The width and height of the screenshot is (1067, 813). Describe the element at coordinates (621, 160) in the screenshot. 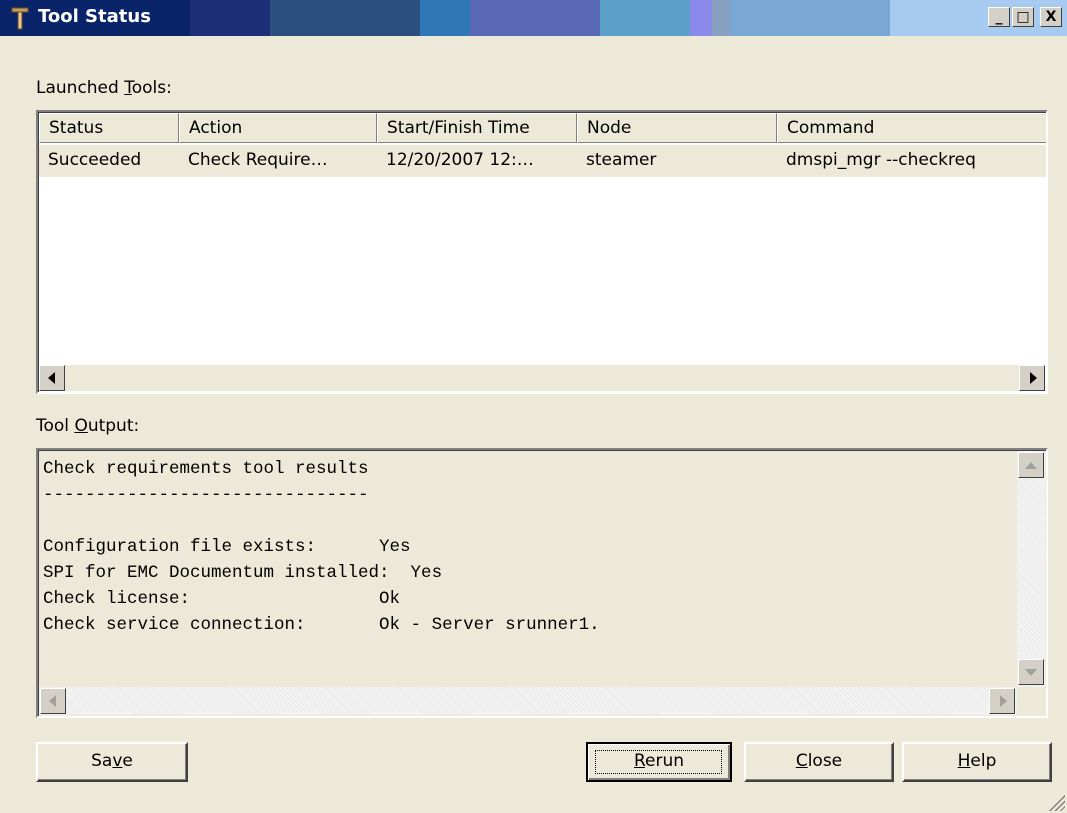

I see `row-node: steamer` at that location.